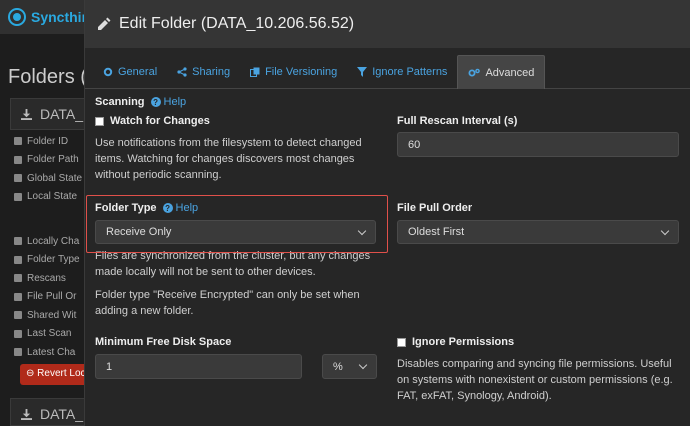 The height and width of the screenshot is (426, 690). Describe the element at coordinates (62, 414) in the screenshot. I see `folder-panel-title-2: DATA_` at that location.